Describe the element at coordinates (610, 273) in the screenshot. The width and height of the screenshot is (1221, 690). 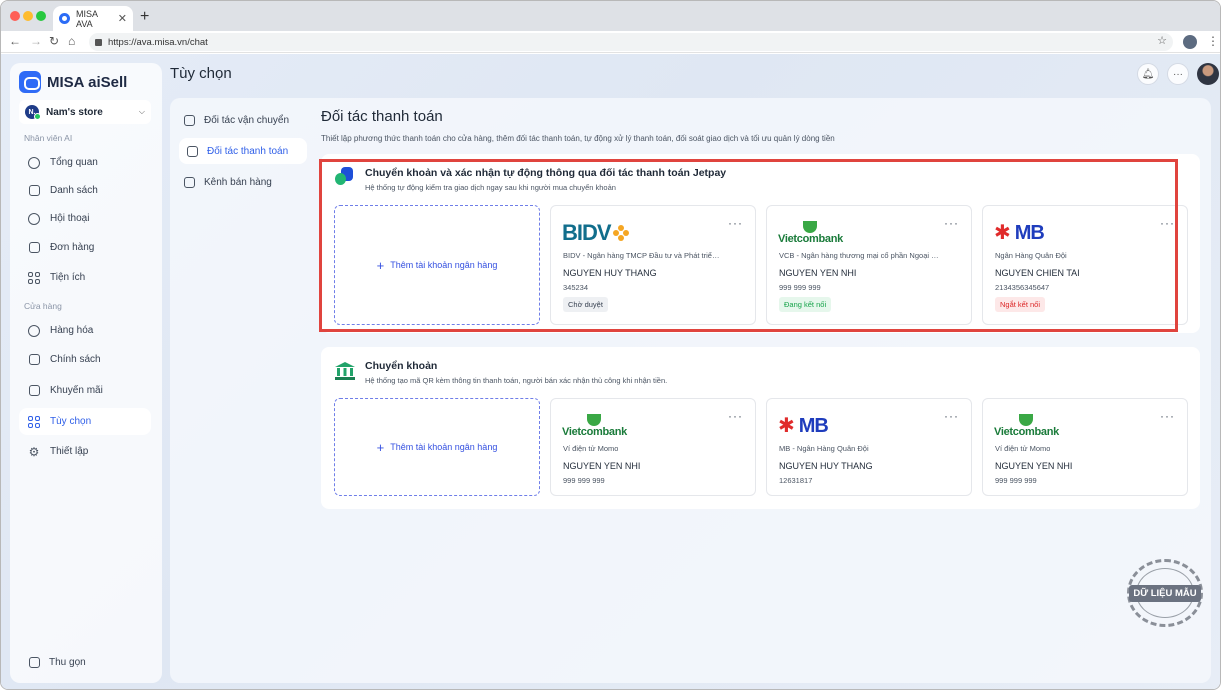
I see `account-owner: NGUYEN HUY THANG` at that location.